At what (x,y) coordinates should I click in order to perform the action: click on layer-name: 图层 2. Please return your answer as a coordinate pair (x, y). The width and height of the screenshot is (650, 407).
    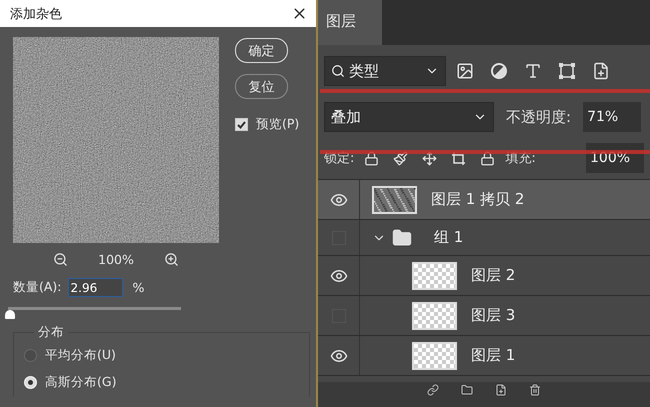
    Looking at the image, I should click on (493, 275).